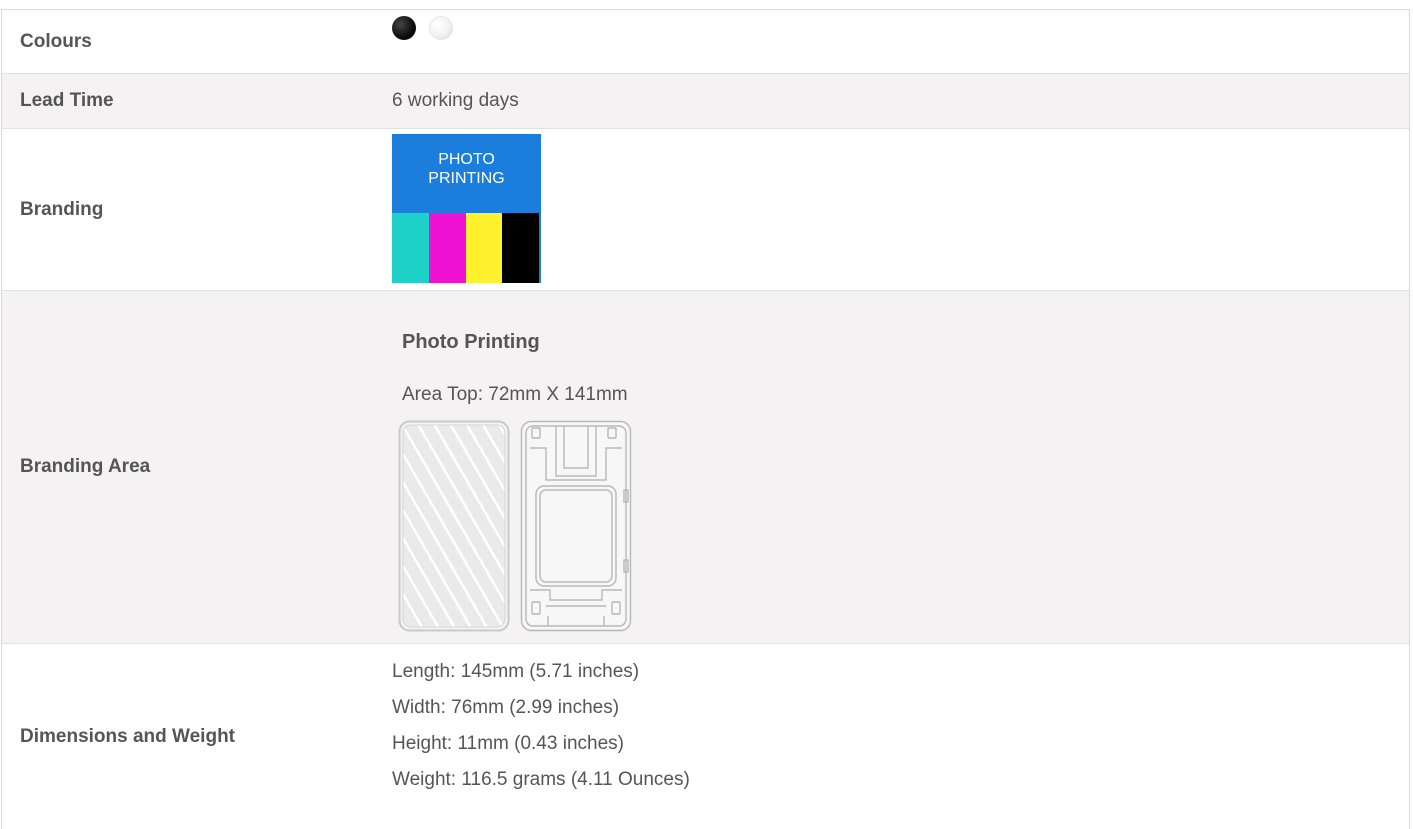 The height and width of the screenshot is (829, 1413). What do you see at coordinates (67, 100) in the screenshot?
I see `spec-label-lead-time: Lead Time` at bounding box center [67, 100].